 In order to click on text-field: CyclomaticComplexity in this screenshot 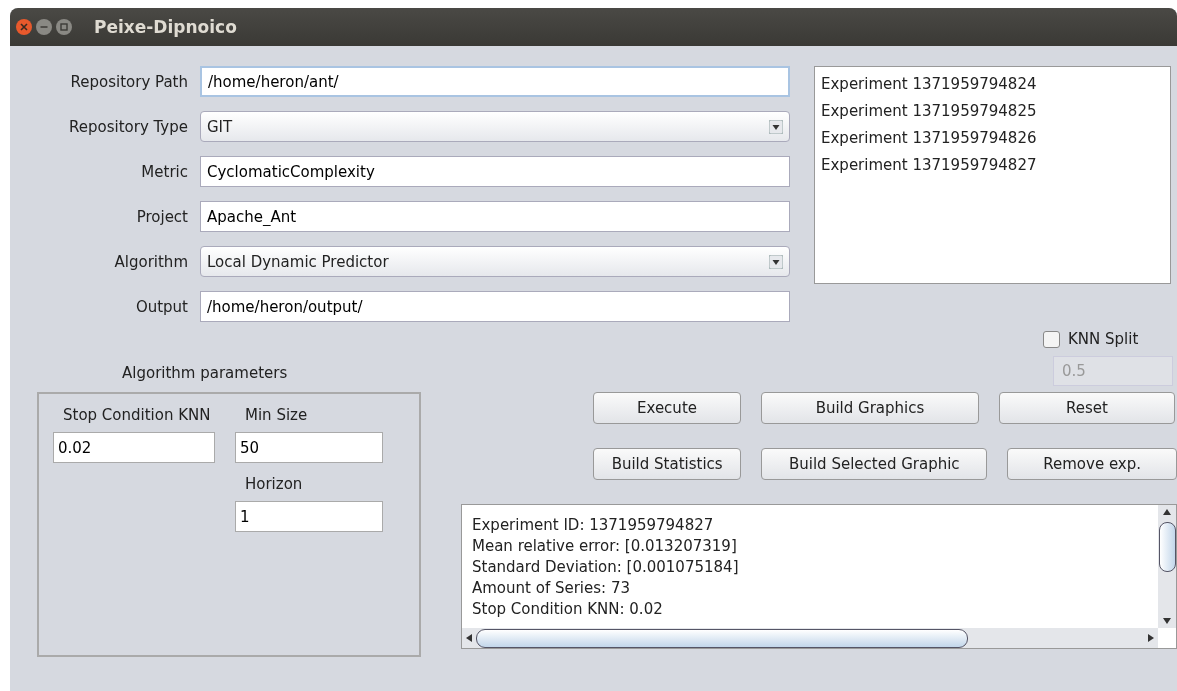, I will do `click(495, 171)`.